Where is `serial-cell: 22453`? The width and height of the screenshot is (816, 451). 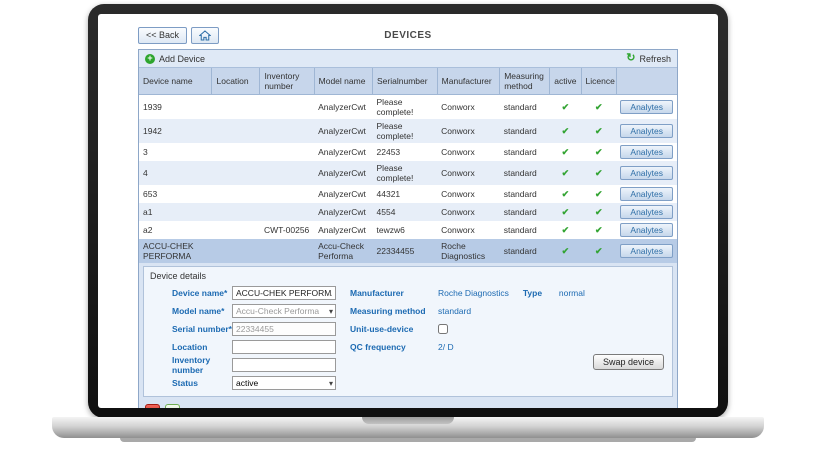
serial-cell: 22453 is located at coordinates (405, 152).